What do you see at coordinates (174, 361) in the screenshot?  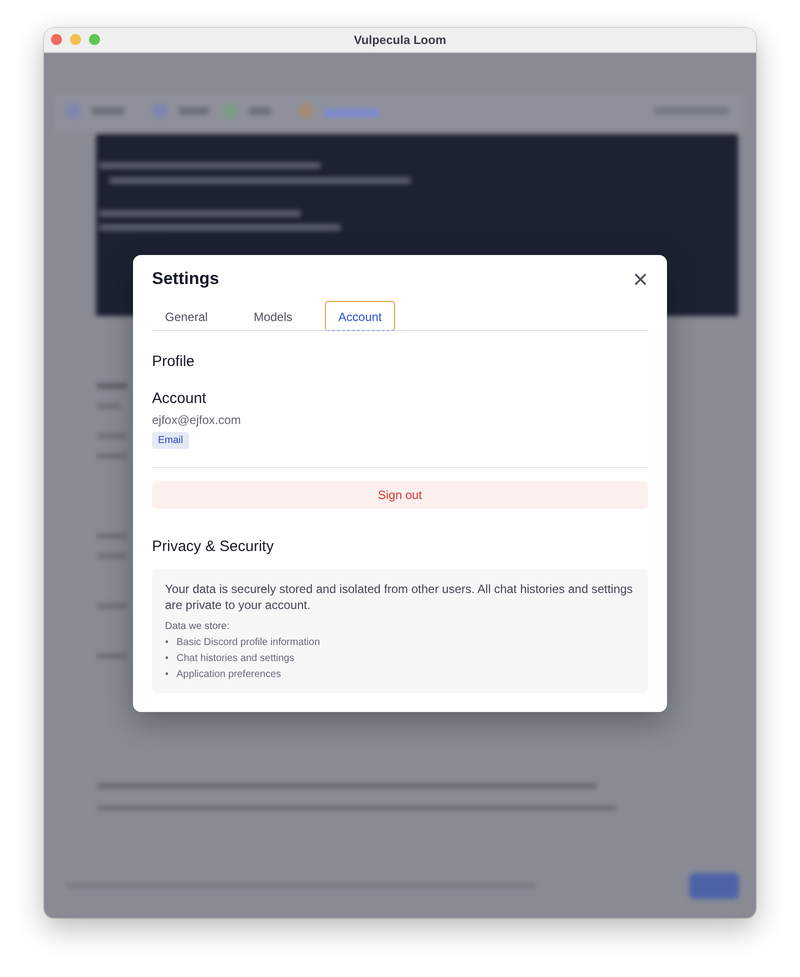 I see `section-heading: Profile` at bounding box center [174, 361].